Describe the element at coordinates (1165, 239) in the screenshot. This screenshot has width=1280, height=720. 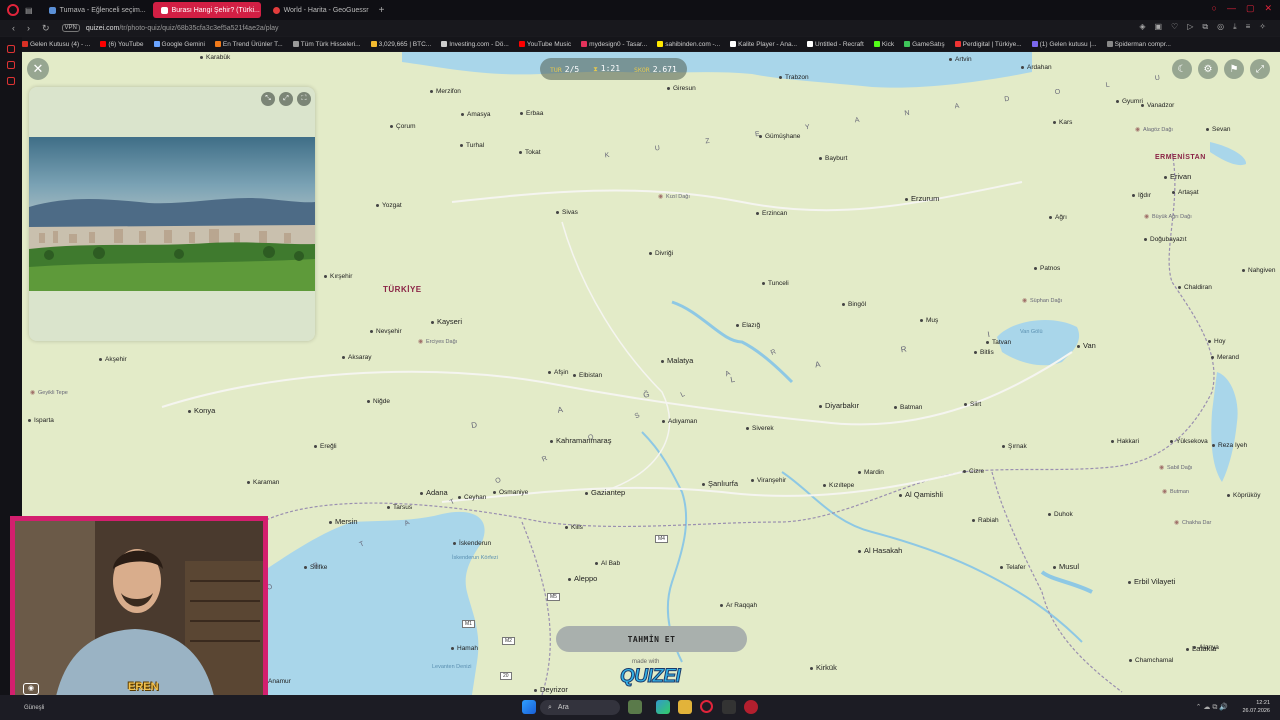
I see `map-city-label: Doğubayazıt` at that location.